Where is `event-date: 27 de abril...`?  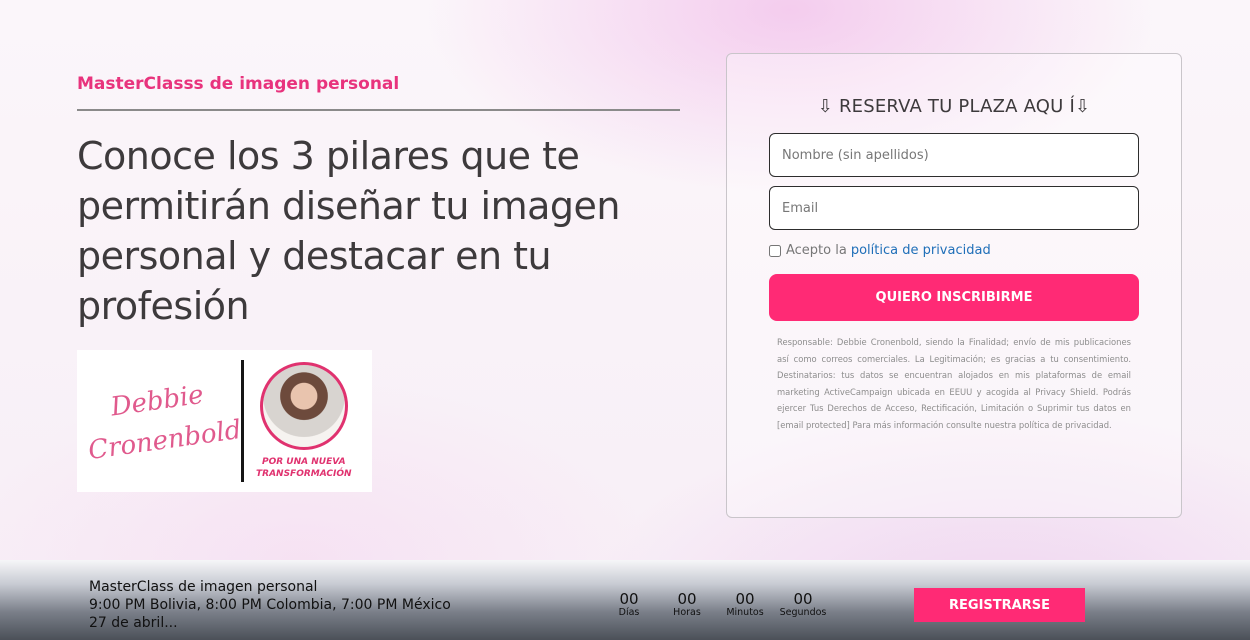 event-date: 27 de abril... is located at coordinates (133, 623).